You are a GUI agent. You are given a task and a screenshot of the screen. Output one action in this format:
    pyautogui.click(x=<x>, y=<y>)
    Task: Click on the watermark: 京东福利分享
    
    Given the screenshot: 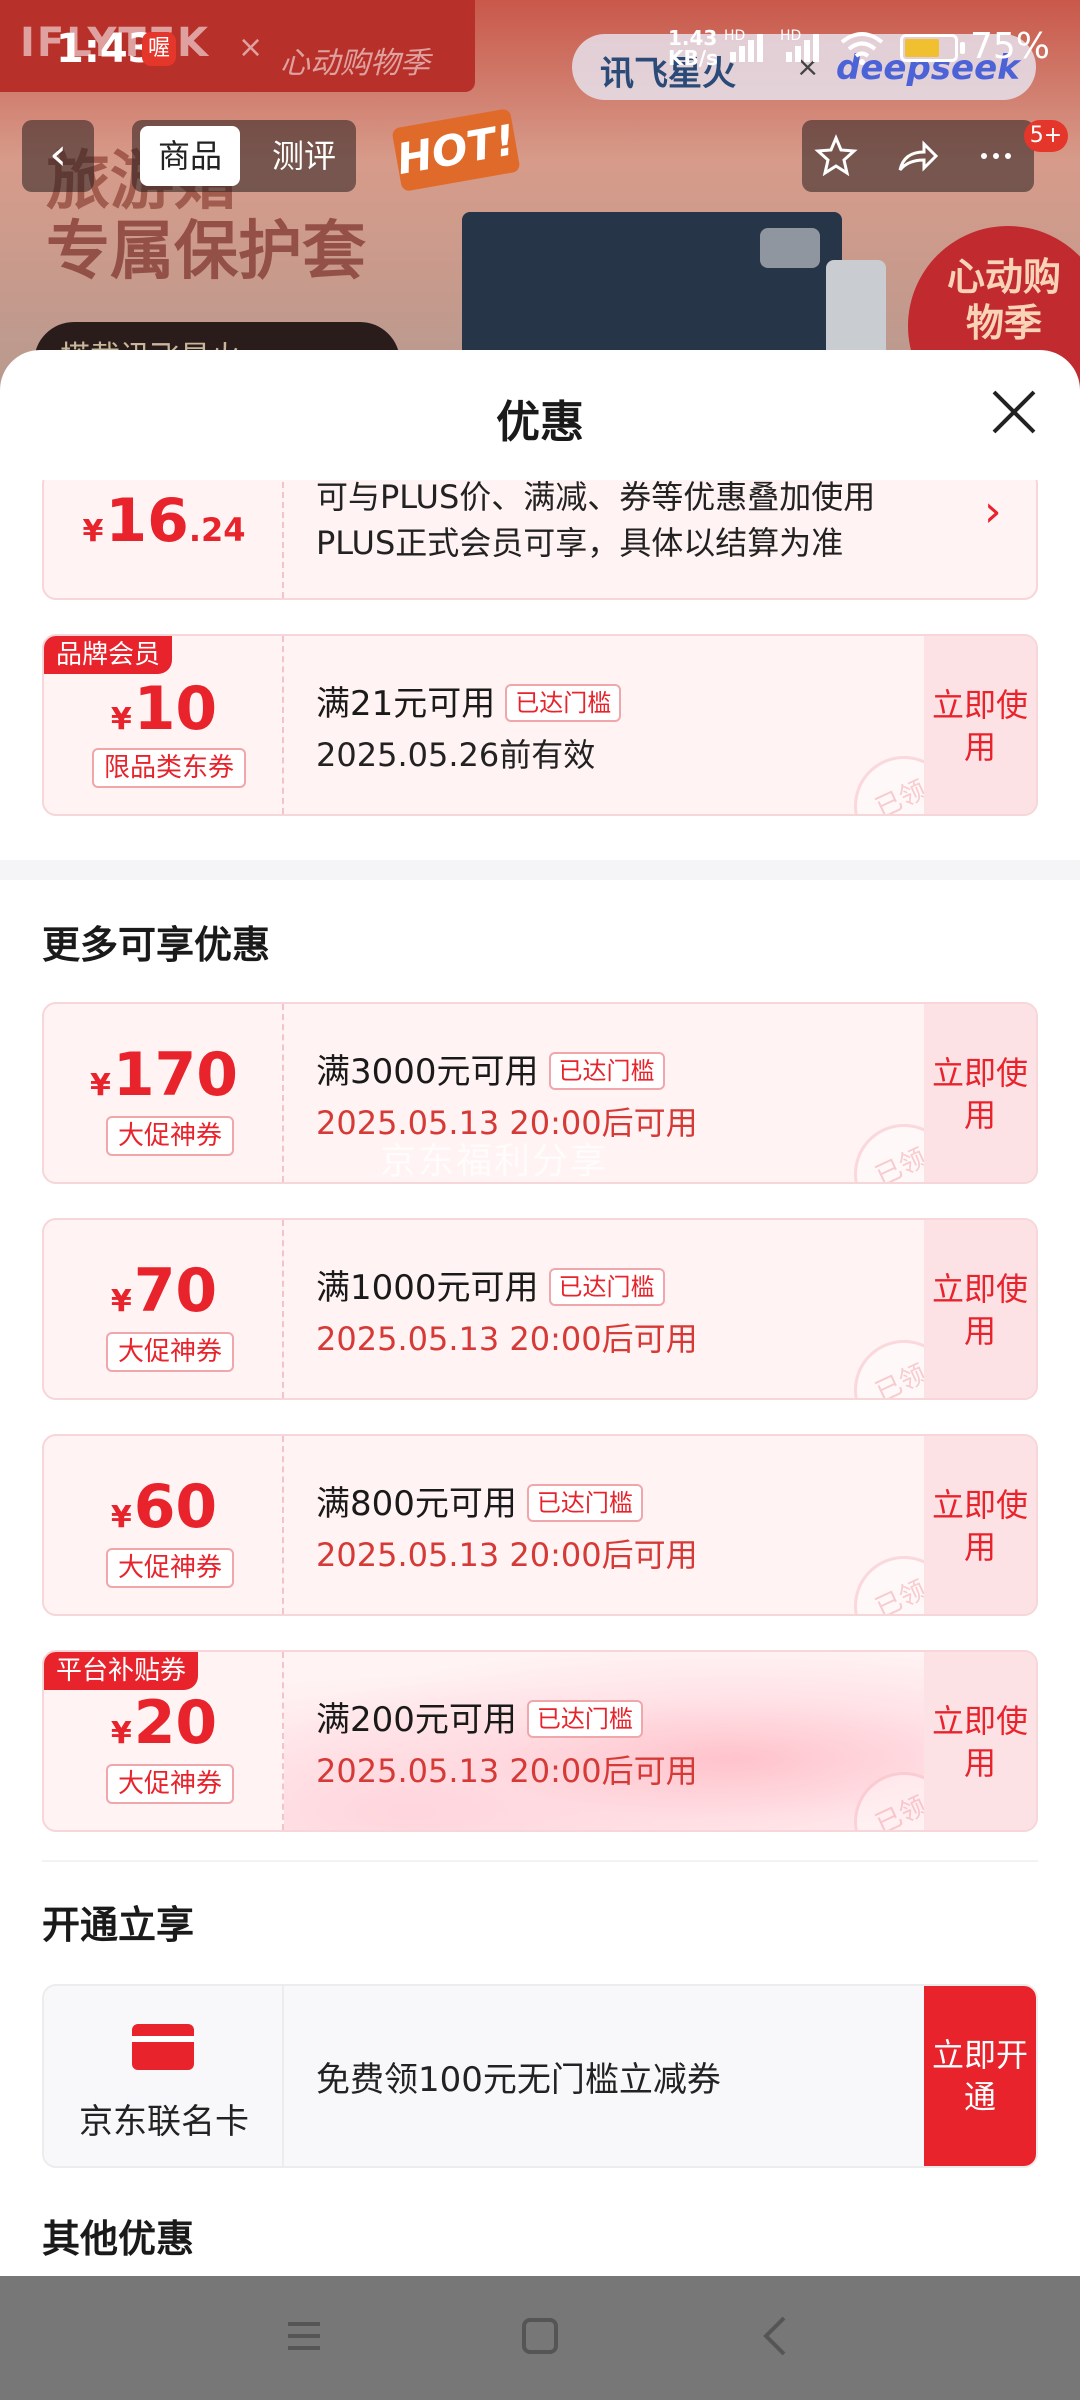 What is the action you would take?
    pyautogui.click(x=494, y=1161)
    